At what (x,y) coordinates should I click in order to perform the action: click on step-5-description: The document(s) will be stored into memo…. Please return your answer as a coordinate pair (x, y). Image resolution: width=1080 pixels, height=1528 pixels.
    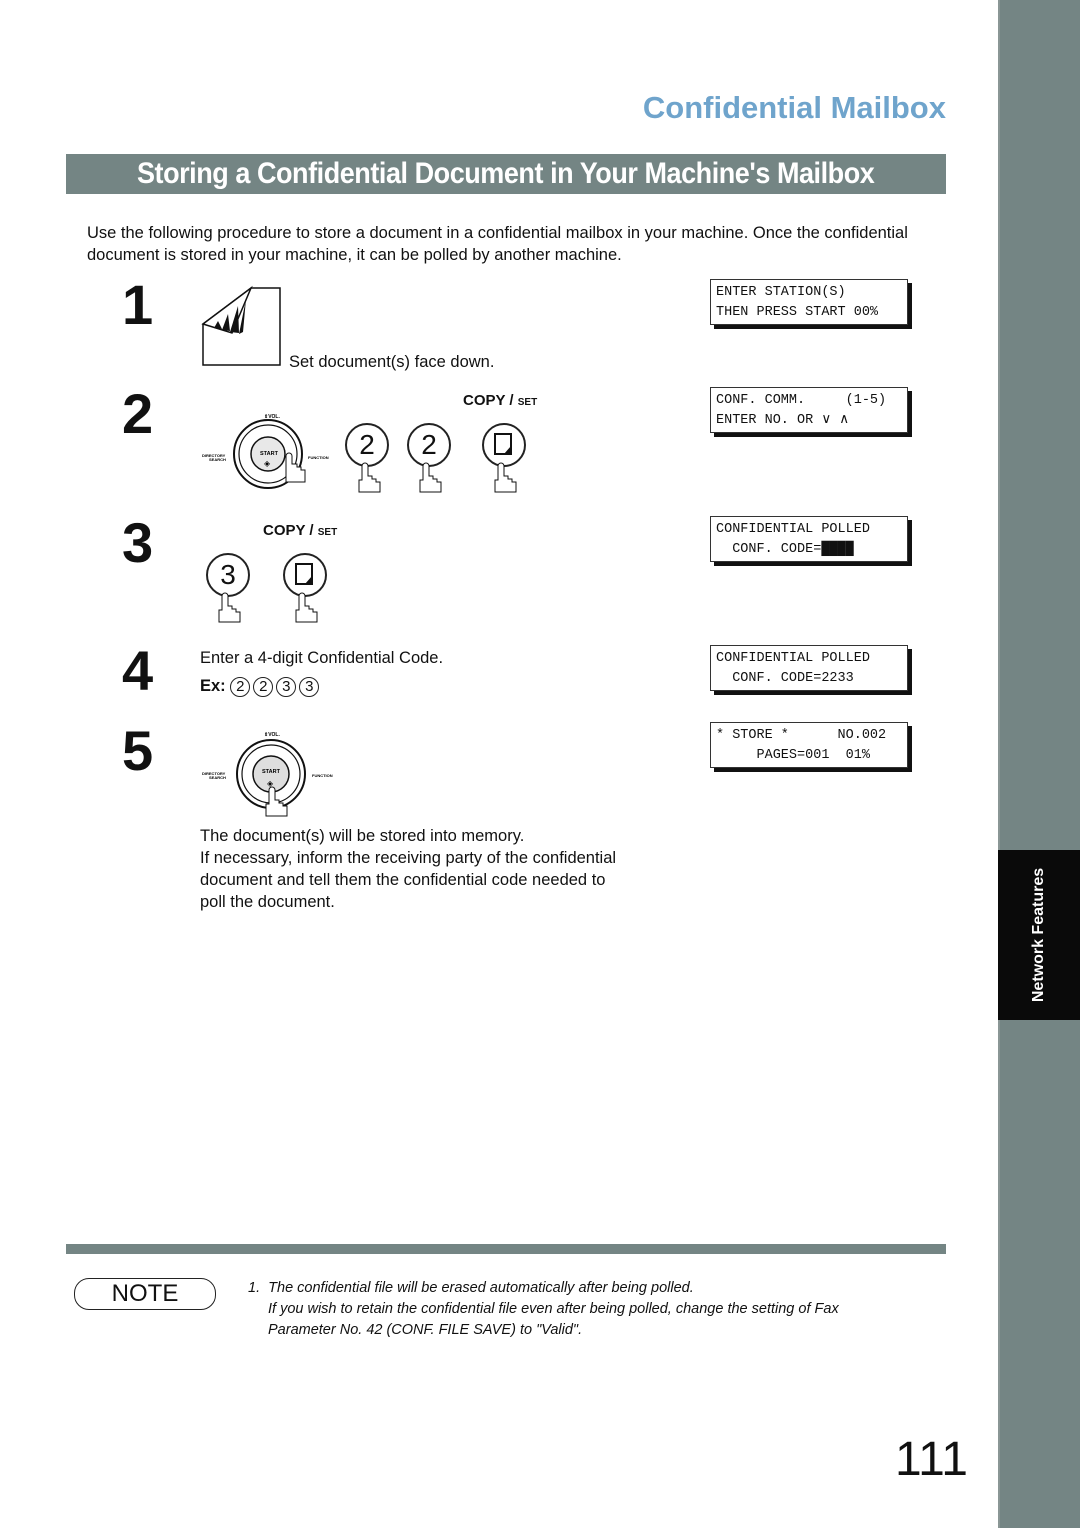
    Looking at the image, I should click on (408, 869).